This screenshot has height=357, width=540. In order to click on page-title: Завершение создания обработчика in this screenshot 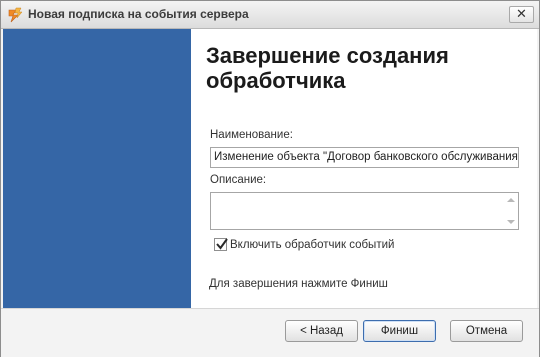, I will do `click(366, 68)`.